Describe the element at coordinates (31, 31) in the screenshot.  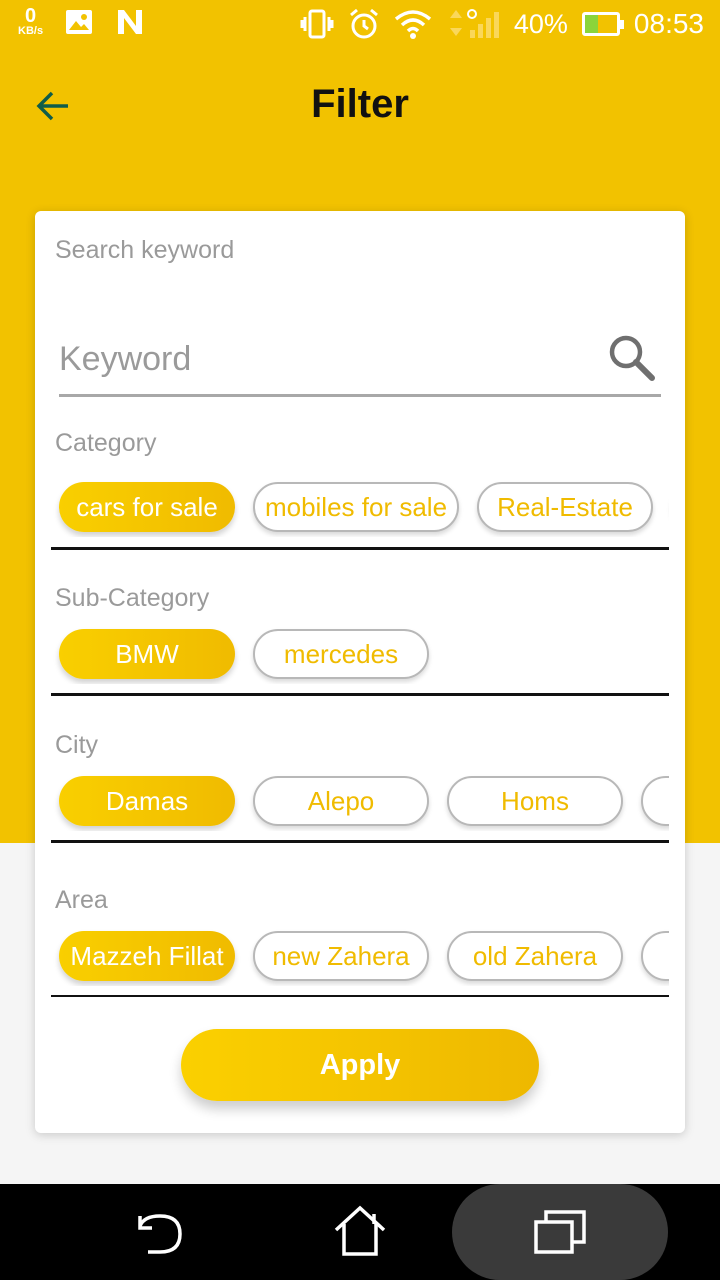
I see `network-speed-unit: KB/s` at that location.